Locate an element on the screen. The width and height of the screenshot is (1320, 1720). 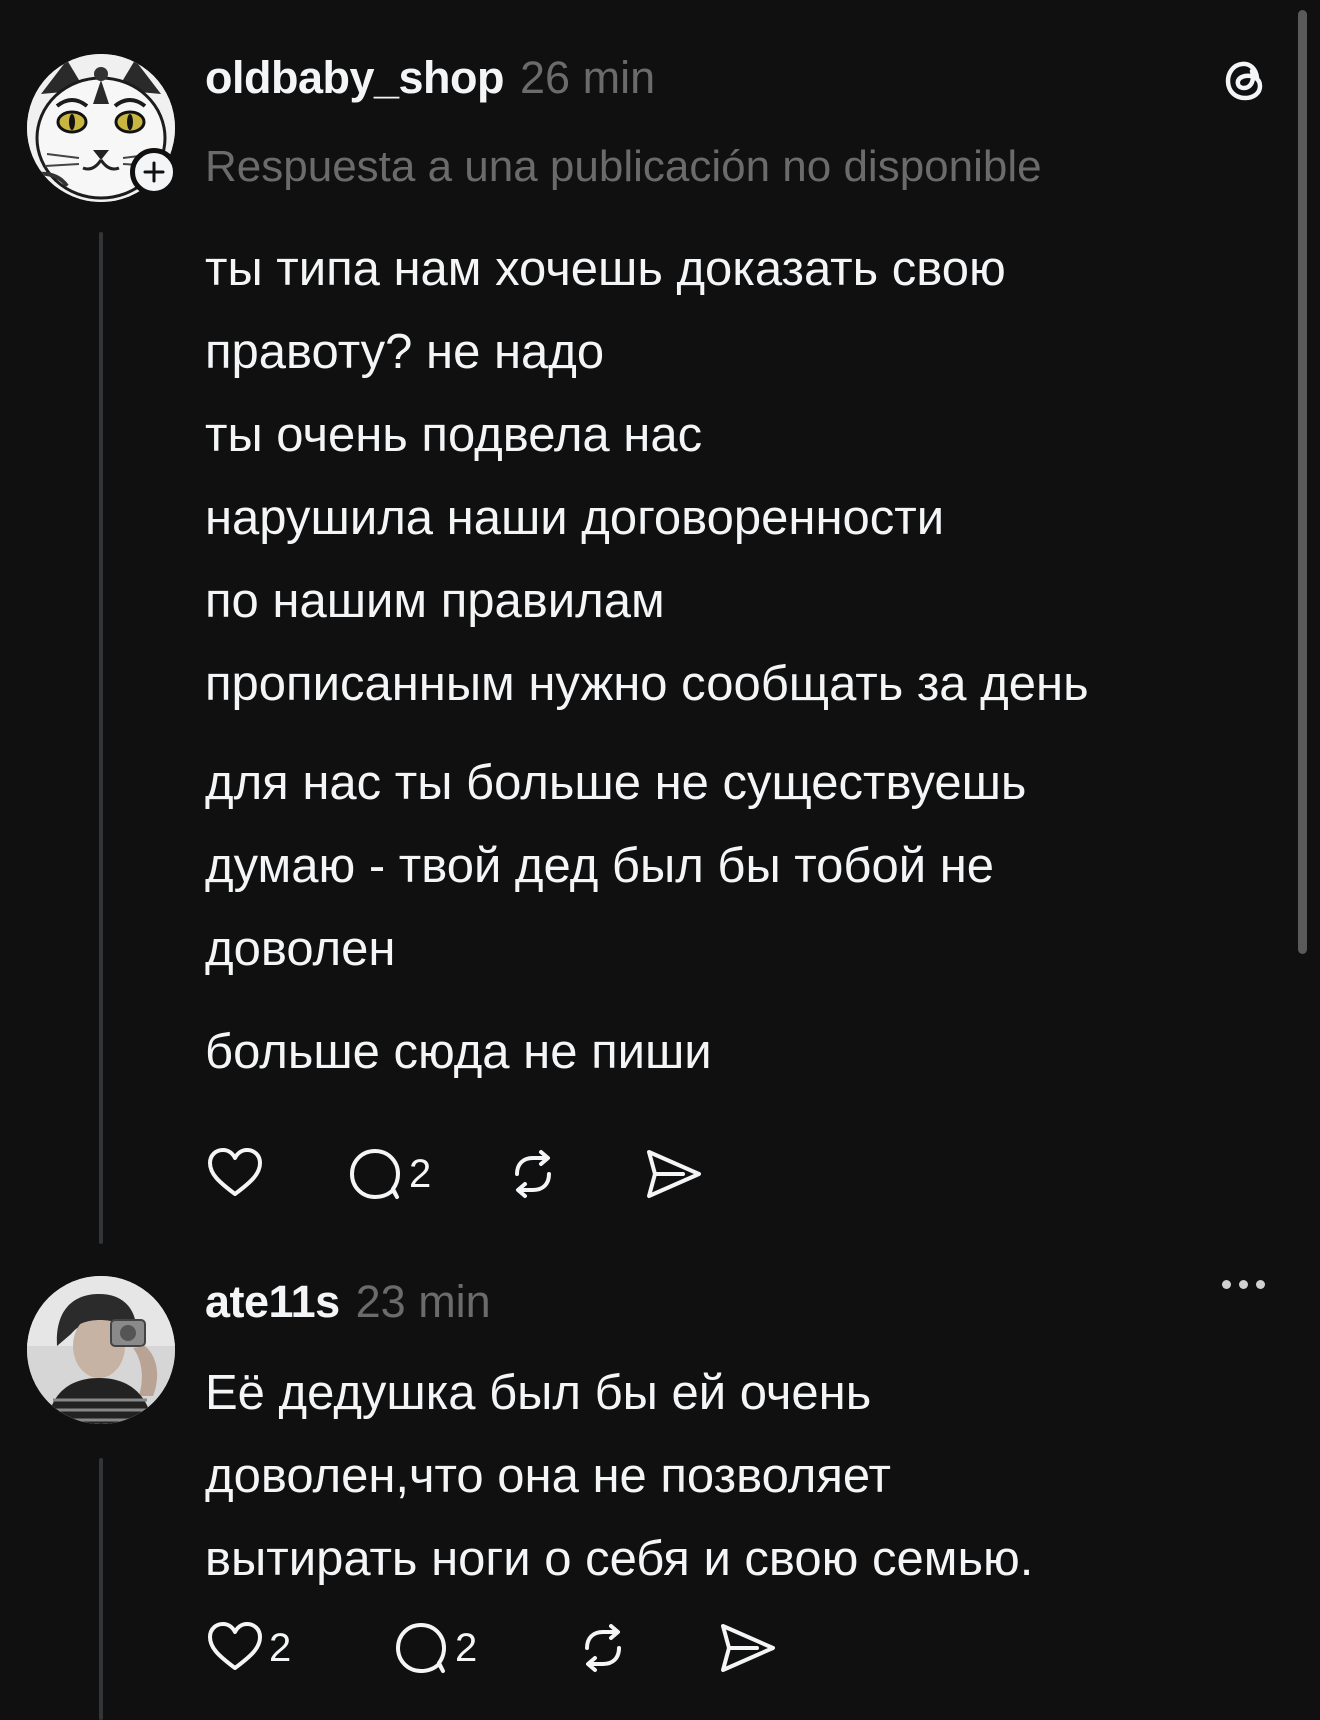
username: ate11s is located at coordinates (272, 1302).